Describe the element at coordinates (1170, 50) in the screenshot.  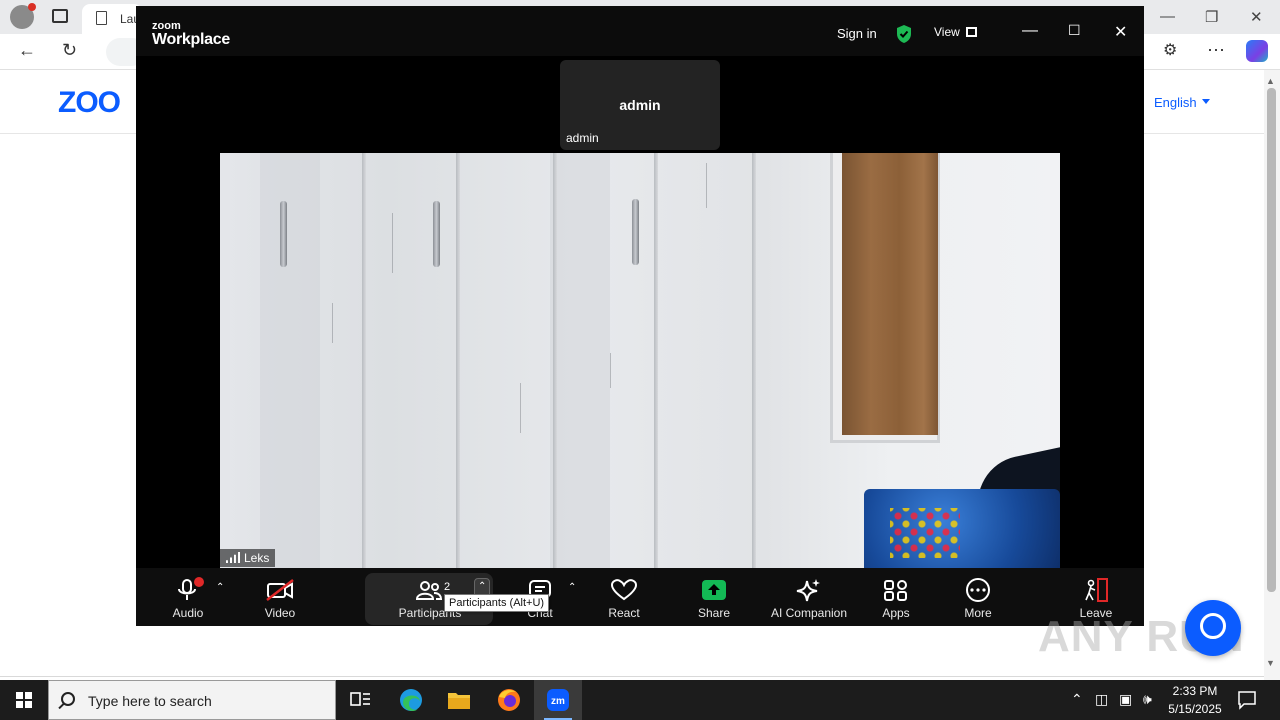
I see `extension-icon: ⚙` at that location.